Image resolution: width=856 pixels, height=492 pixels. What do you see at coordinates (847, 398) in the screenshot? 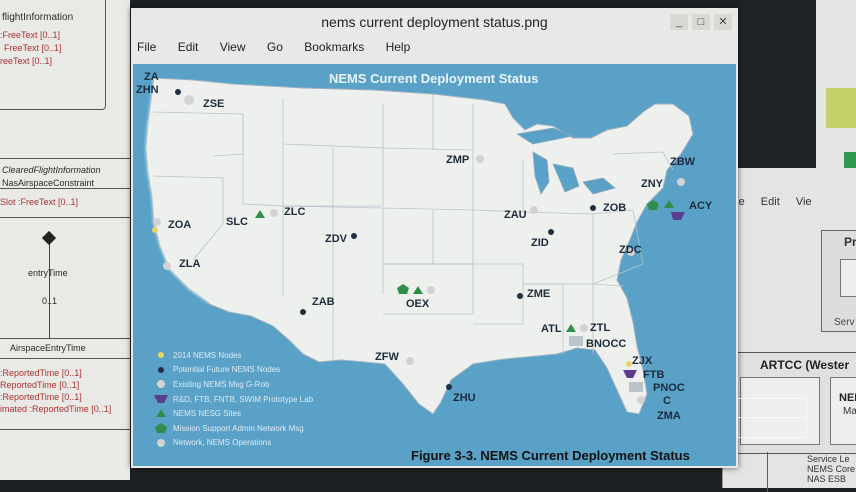
I see `diagram-text: NEM` at bounding box center [847, 398].